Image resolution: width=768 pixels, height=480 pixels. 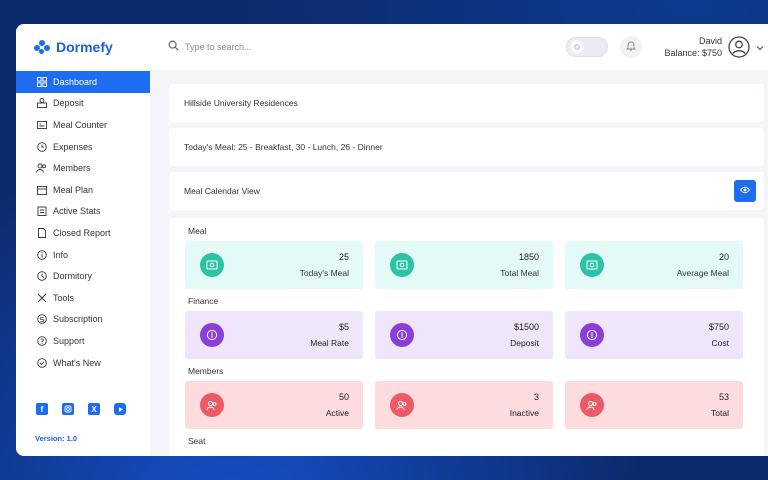 I want to click on sidebar-item-tools: Tools, so click(x=83, y=298).